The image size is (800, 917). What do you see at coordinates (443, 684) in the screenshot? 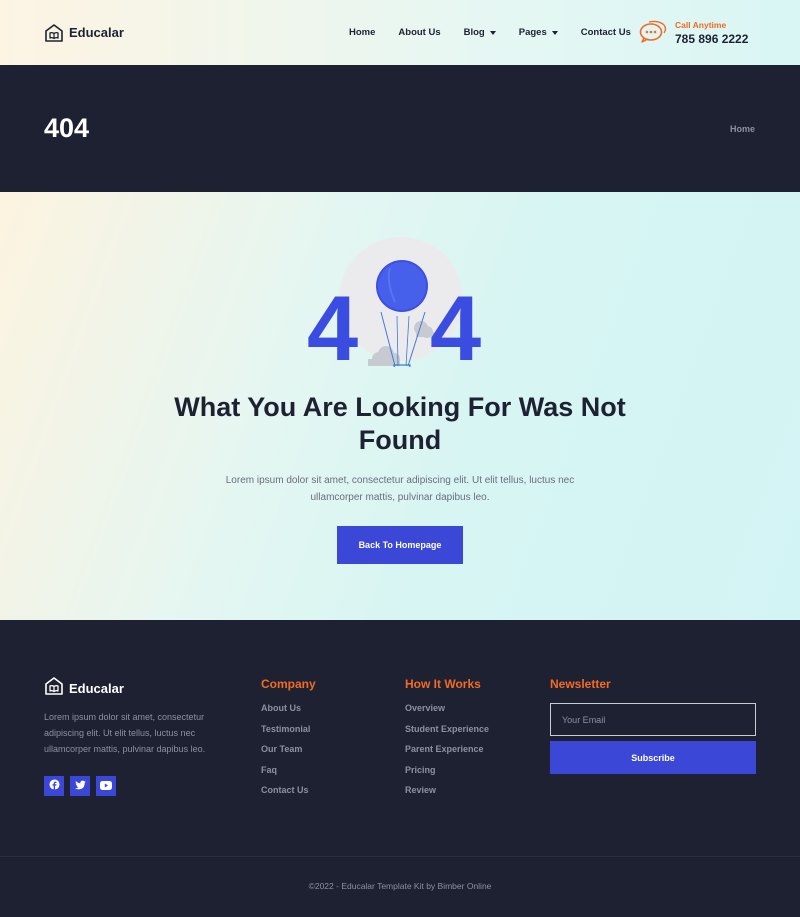
I see `how-it-works-title: How It Works` at bounding box center [443, 684].